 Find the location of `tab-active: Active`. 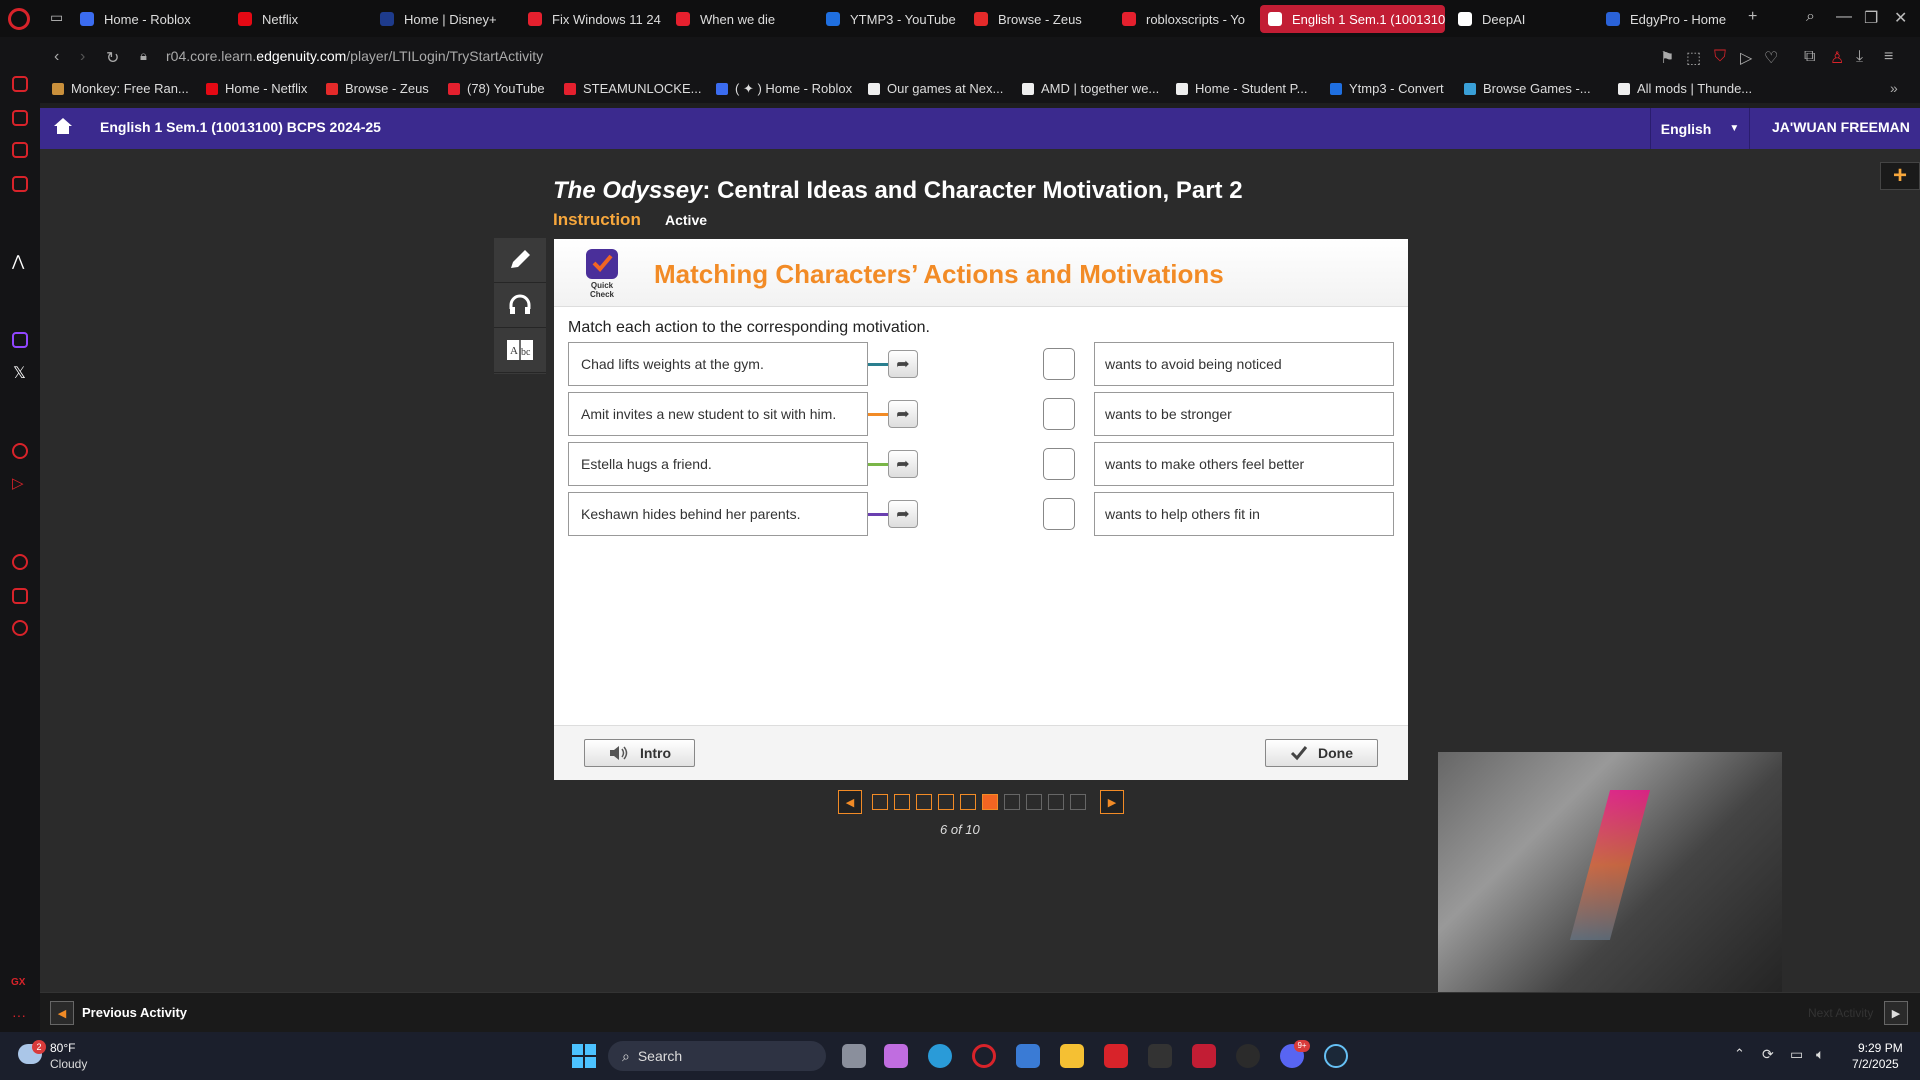

tab-active: Active is located at coordinates (686, 220).